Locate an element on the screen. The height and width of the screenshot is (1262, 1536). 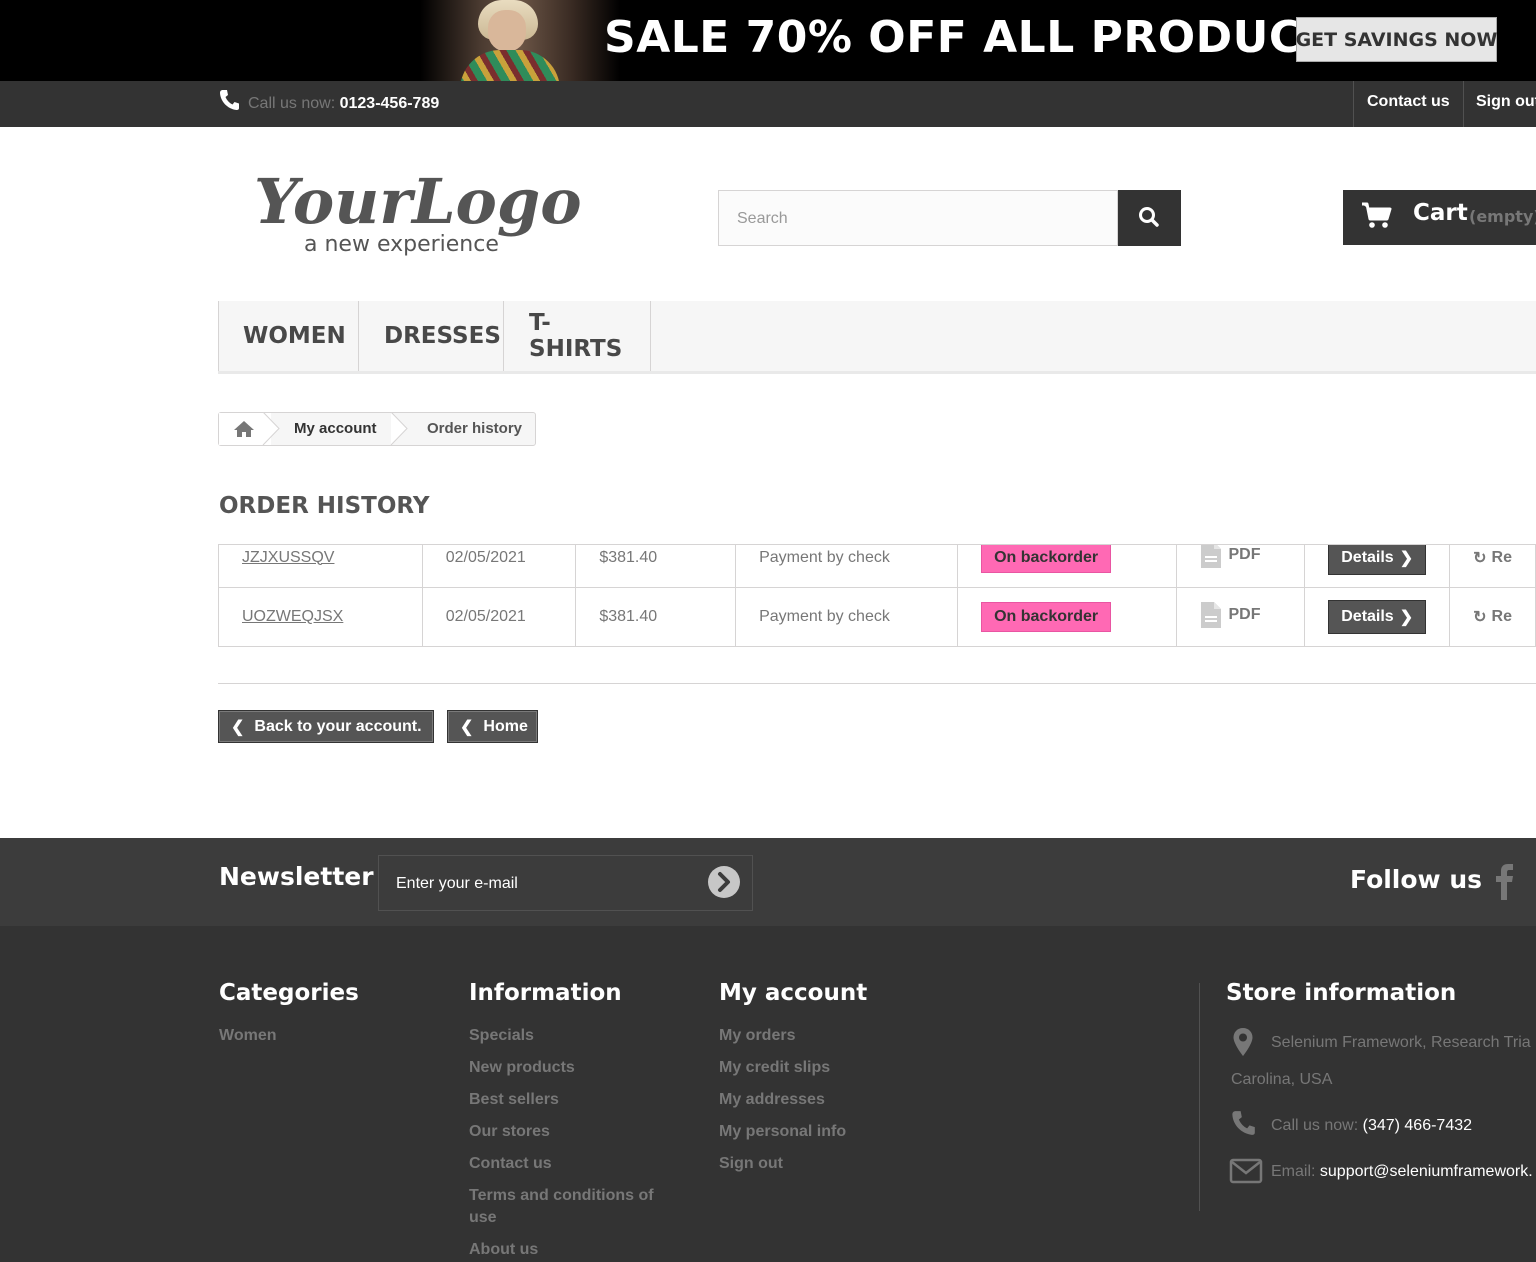
facebook-icon is located at coordinates (1505, 882).